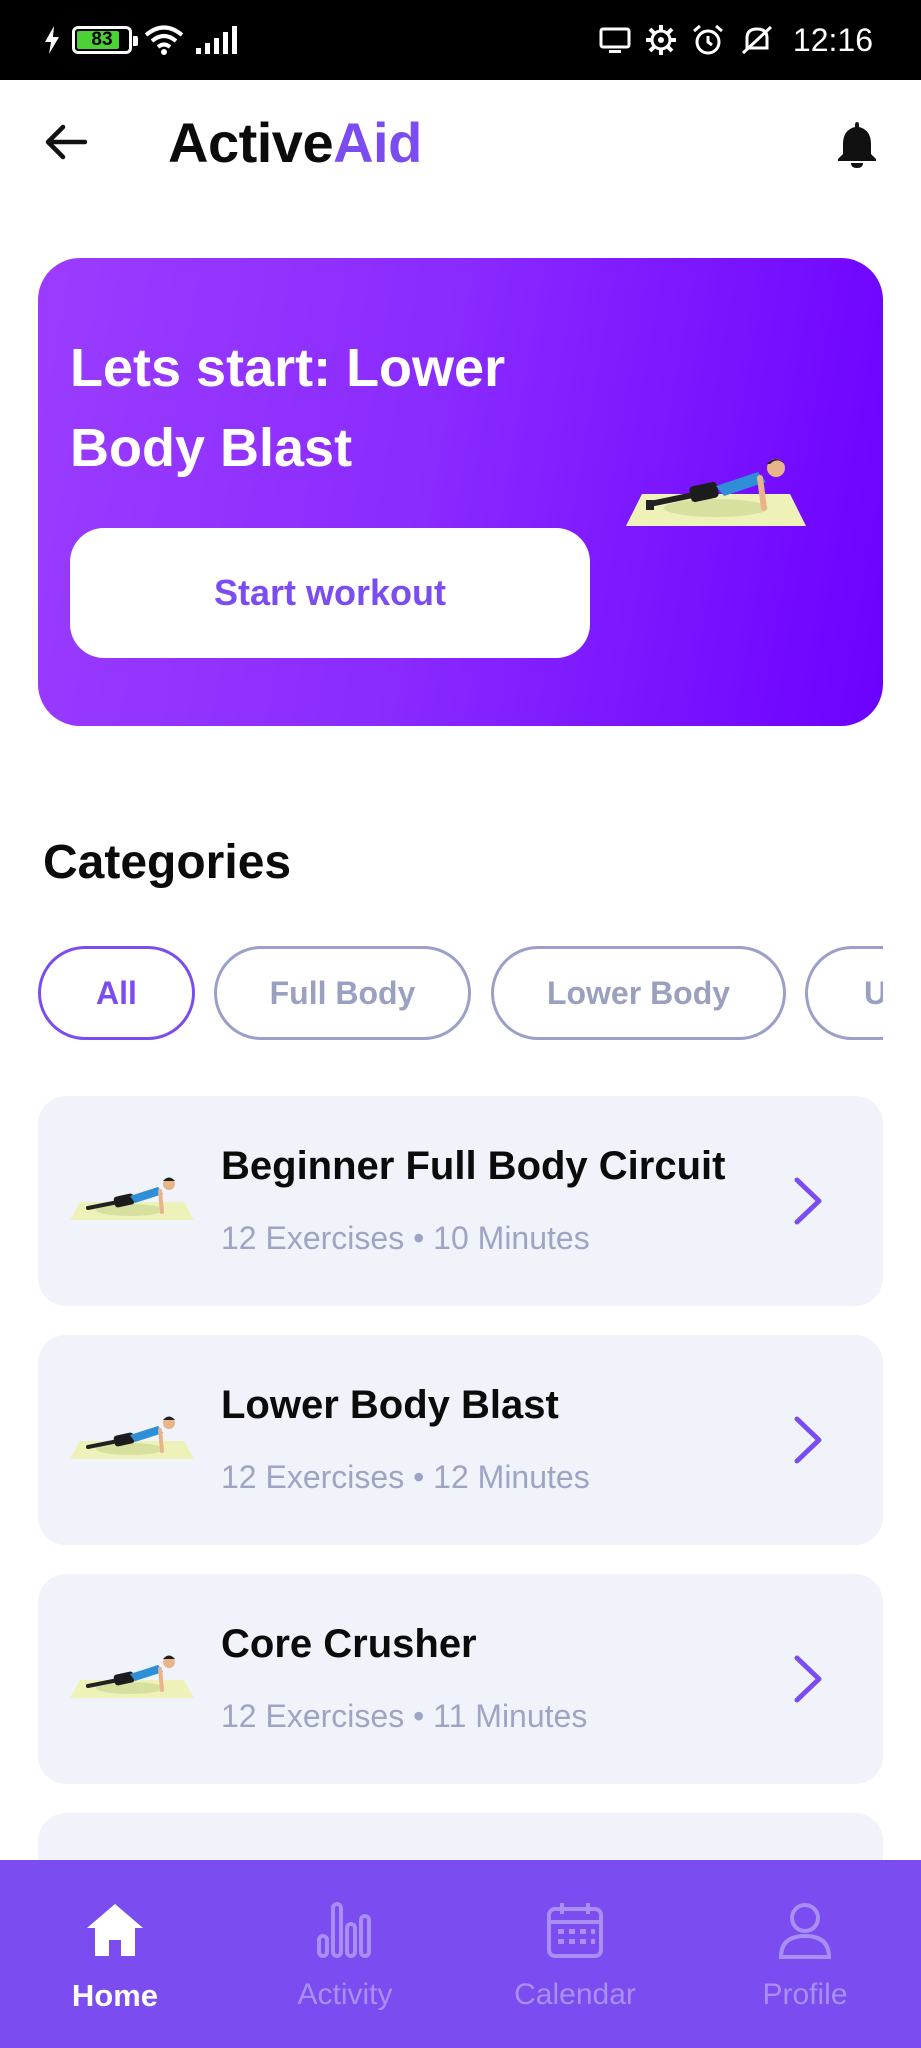 This screenshot has height=2048, width=921. What do you see at coordinates (575, 1930) in the screenshot?
I see `calendar-icon` at bounding box center [575, 1930].